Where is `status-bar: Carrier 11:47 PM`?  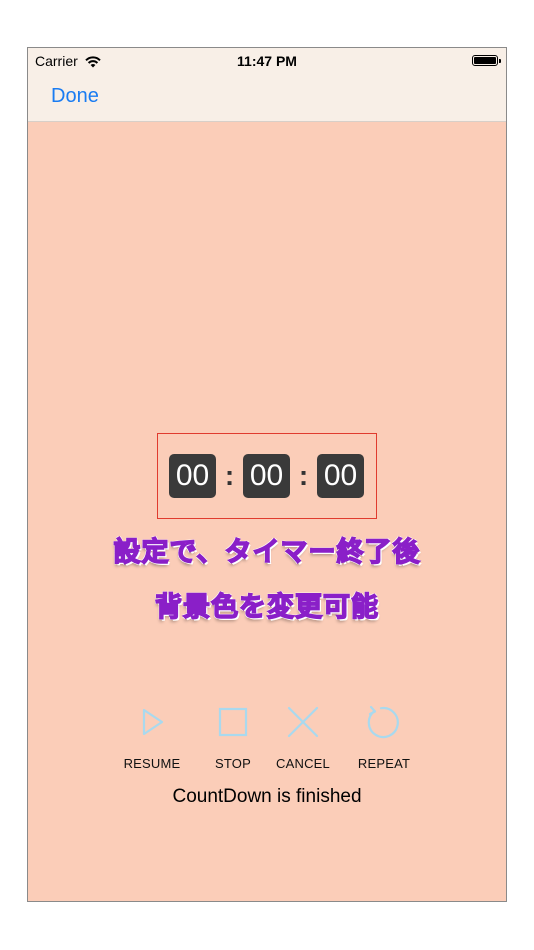 status-bar: Carrier 11:47 PM is located at coordinates (267, 61).